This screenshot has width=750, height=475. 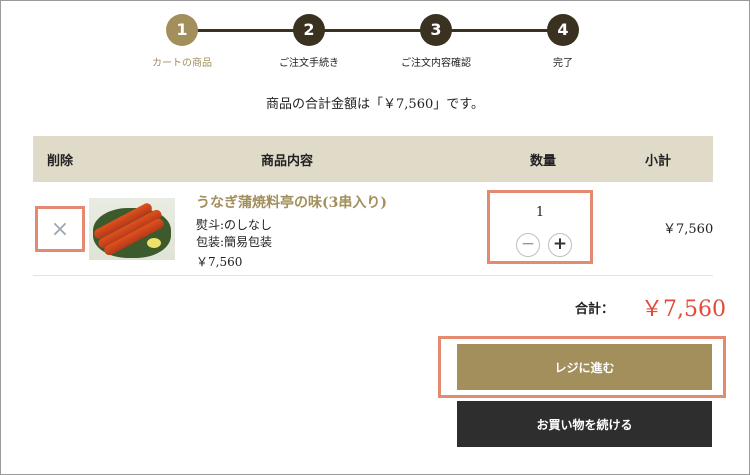 What do you see at coordinates (584, 424) in the screenshot?
I see `continue-shopping-button: お買い物を続ける` at bounding box center [584, 424].